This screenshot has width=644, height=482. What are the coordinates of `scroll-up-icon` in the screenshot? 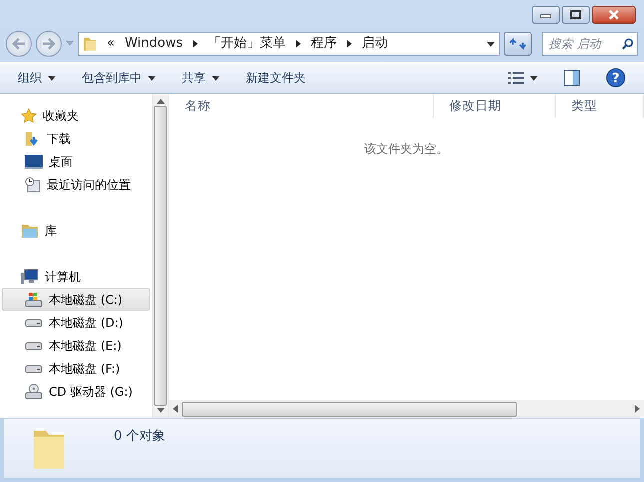 It's located at (160, 101).